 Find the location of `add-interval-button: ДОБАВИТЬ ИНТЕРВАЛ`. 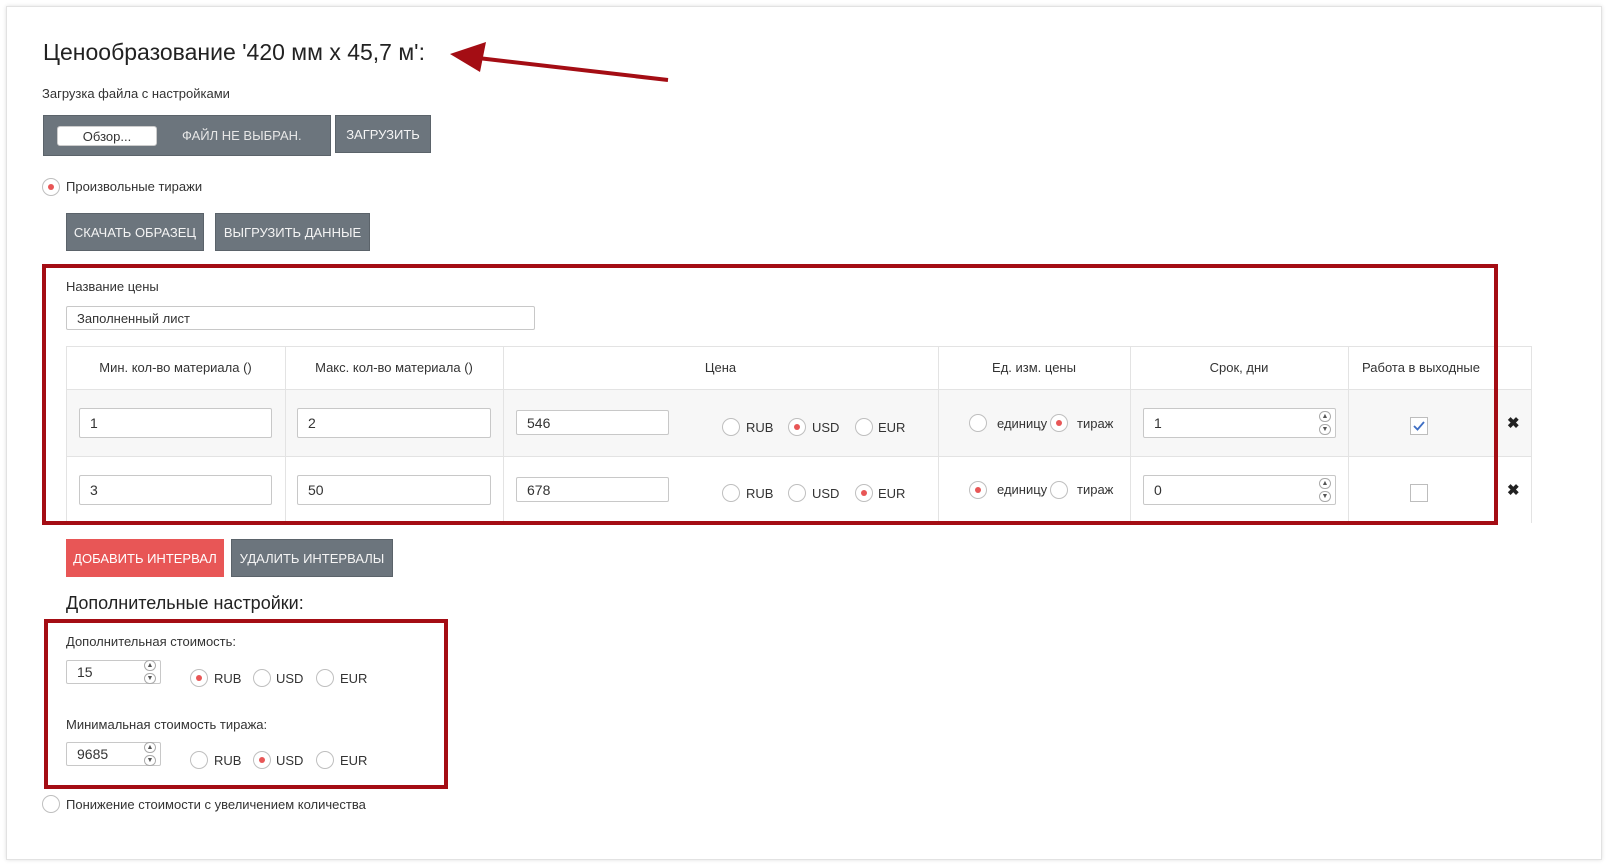

add-interval-button: ДОБАВИТЬ ИНТЕРВАЛ is located at coordinates (145, 558).